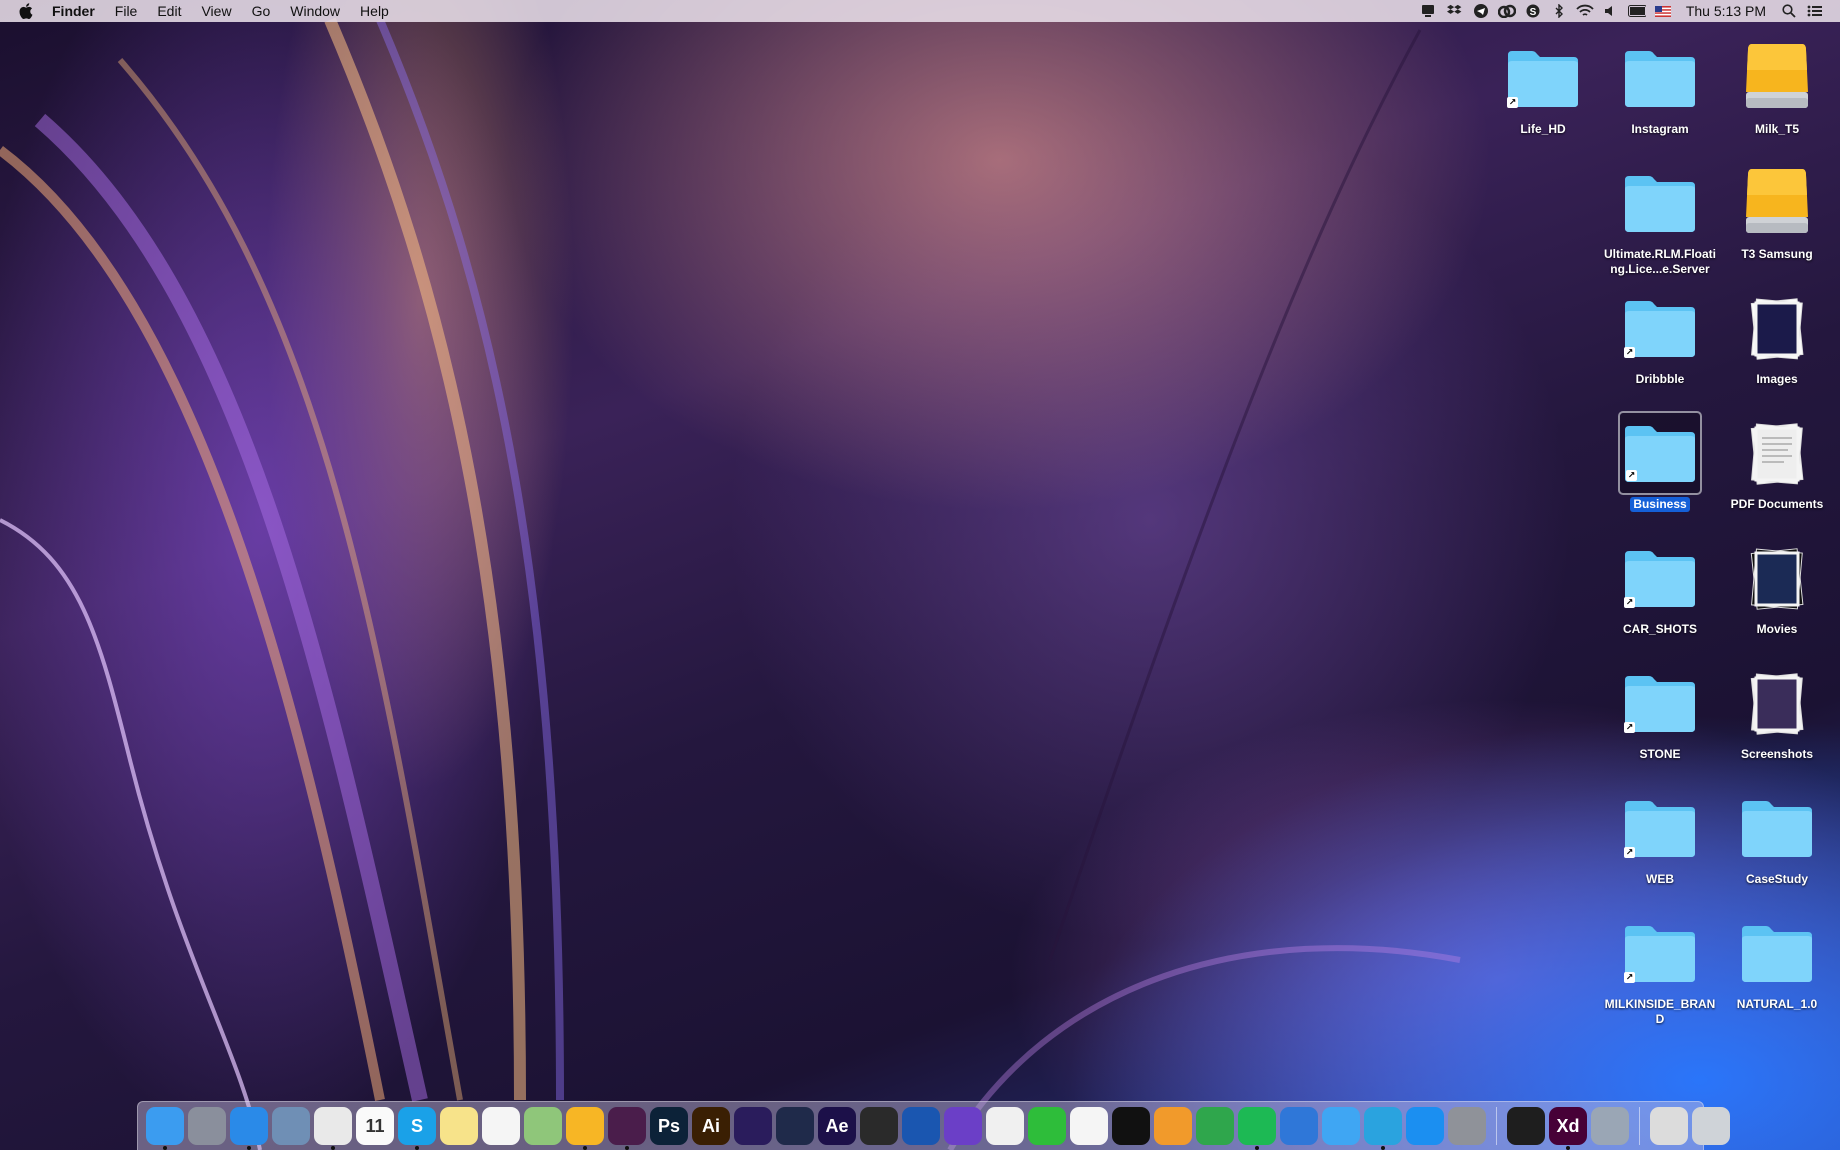 This screenshot has height=1150, width=1840. I want to click on photos-icon, so click(1005, 1126).